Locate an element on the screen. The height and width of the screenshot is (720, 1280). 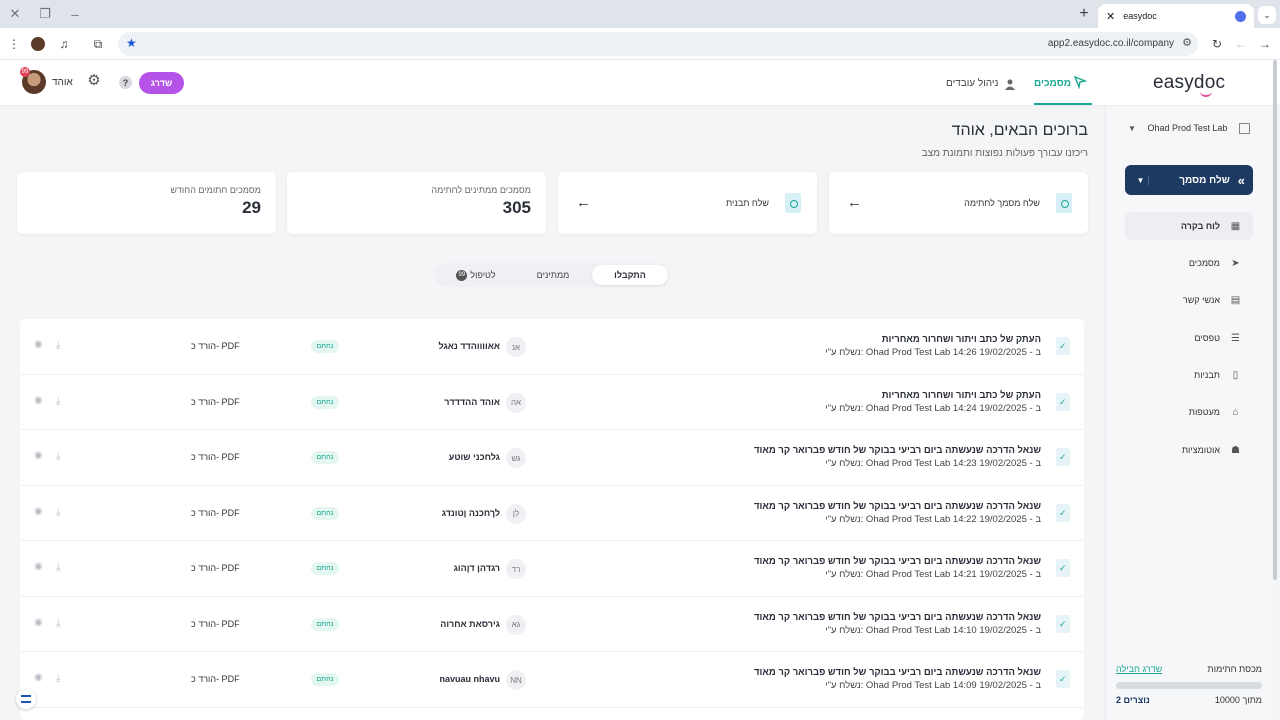
send-document-label: שלח מסמך is located at coordinates (1204, 180).